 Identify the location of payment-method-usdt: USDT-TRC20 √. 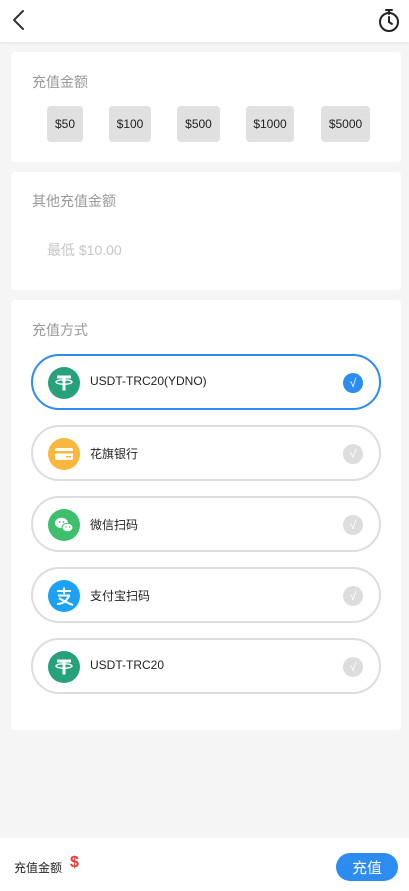
(206, 666).